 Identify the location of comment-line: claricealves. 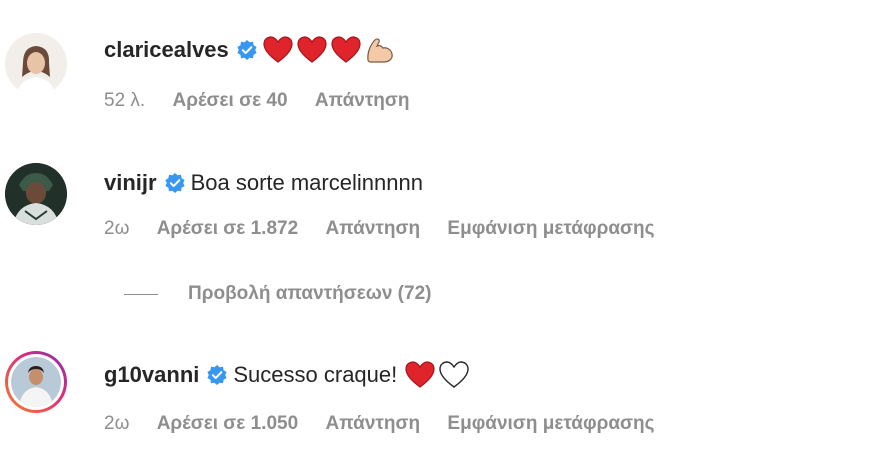
(251, 50).